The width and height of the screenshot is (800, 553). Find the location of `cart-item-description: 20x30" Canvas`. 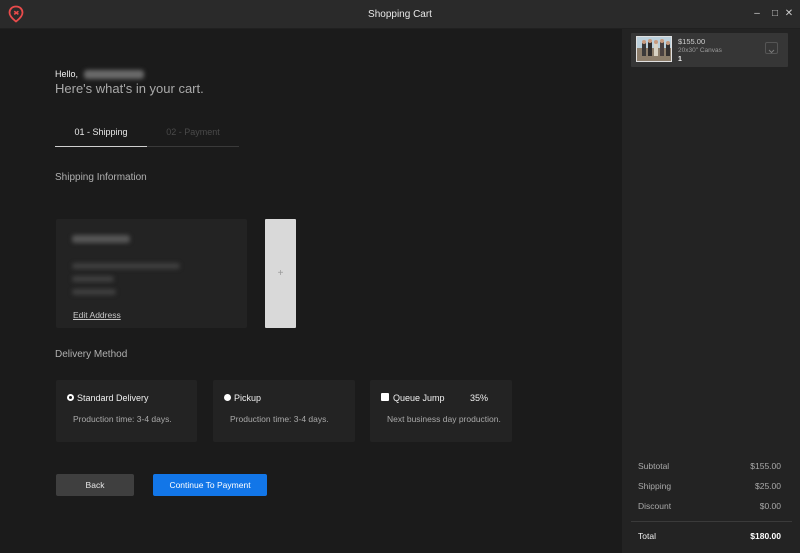

cart-item-description: 20x30" Canvas is located at coordinates (700, 50).